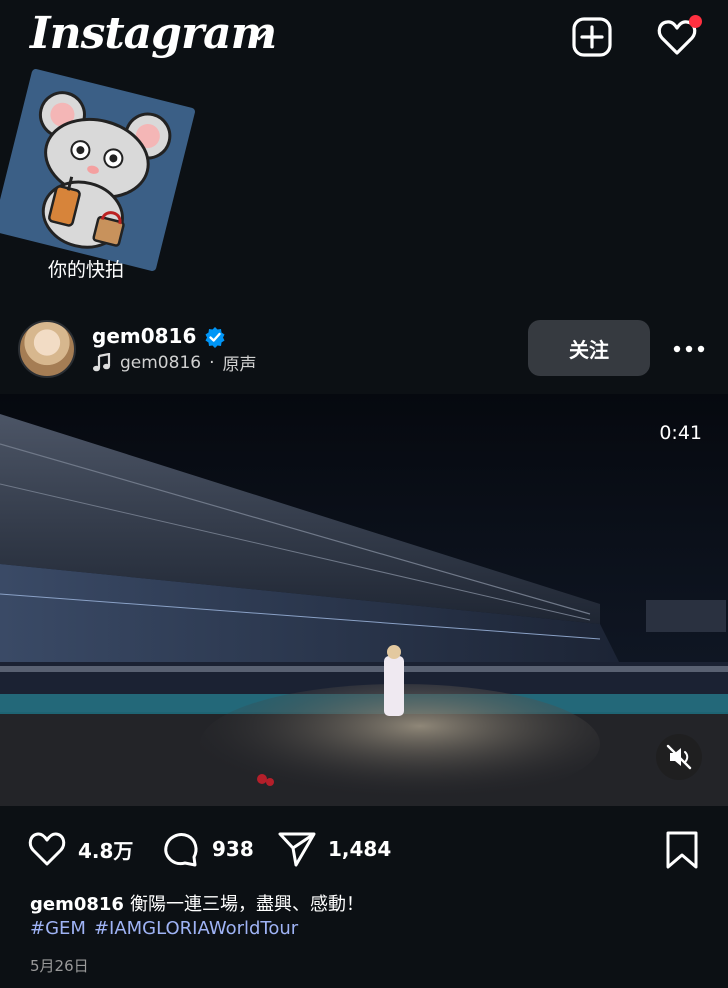 This screenshot has width=728, height=988. I want to click on muted-speaker-icon, so click(679, 757).